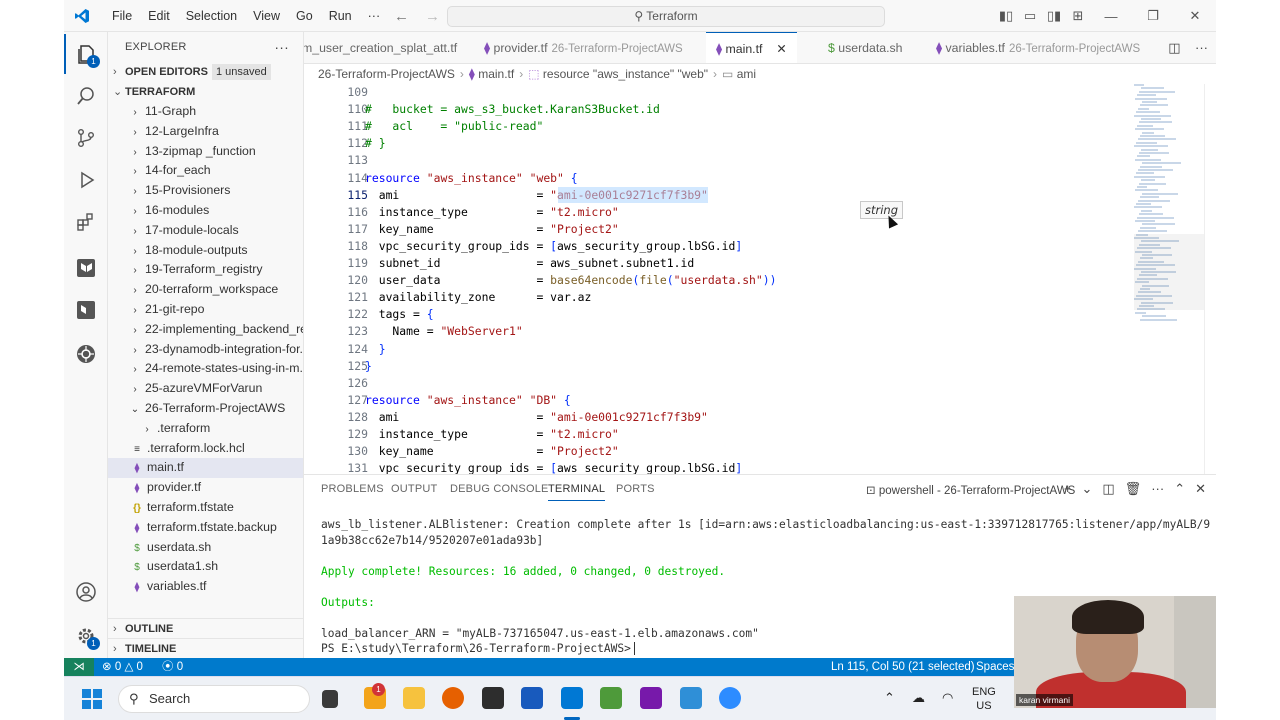  What do you see at coordinates (1200, 489) in the screenshot?
I see `close-panel-icon: ✕` at bounding box center [1200, 489].